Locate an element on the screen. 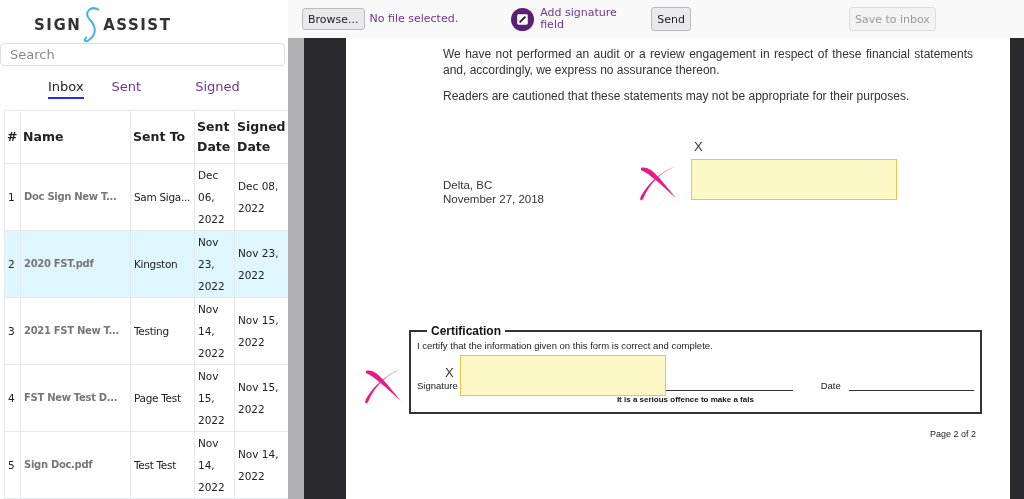 This screenshot has height=499, width=1024. table-cell: Nov 23, 2022 is located at coordinates (214, 264).